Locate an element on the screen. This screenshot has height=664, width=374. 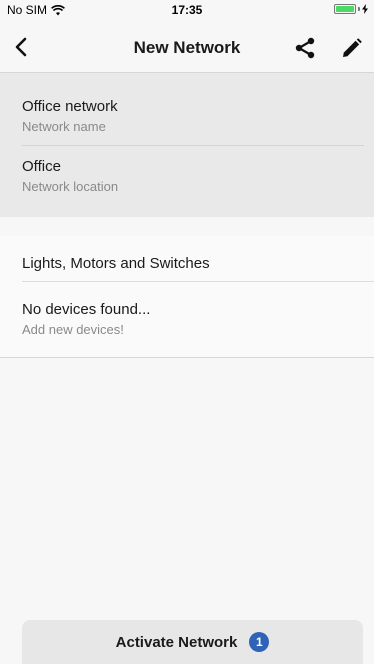
network-name-row: Office network Network name is located at coordinates (193, 116).